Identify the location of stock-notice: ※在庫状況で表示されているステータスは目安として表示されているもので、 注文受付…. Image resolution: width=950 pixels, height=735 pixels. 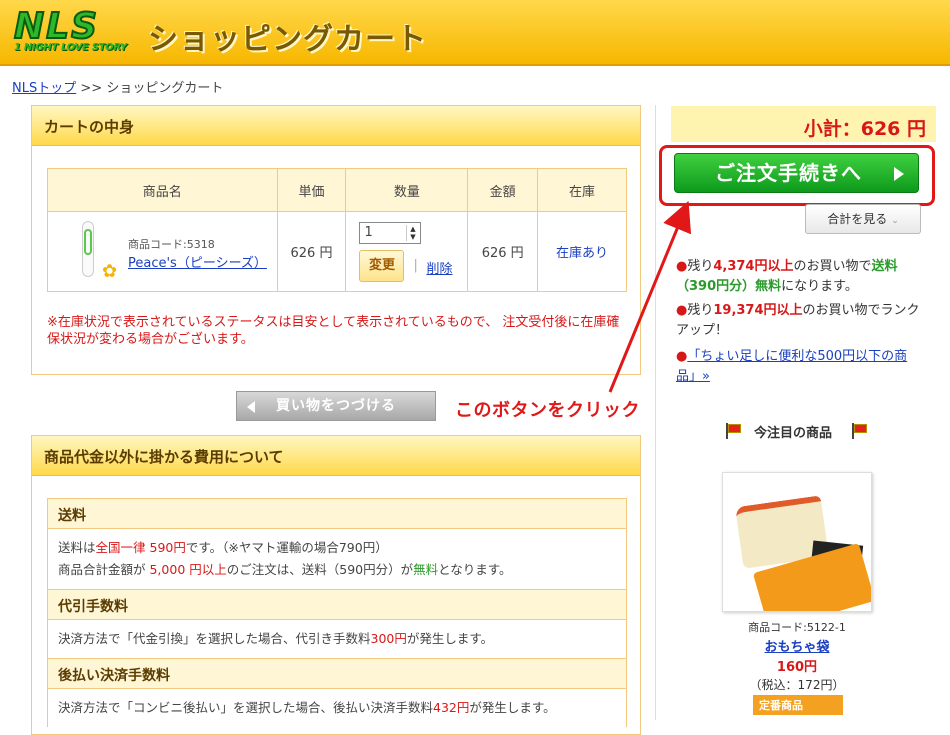
(333, 331).